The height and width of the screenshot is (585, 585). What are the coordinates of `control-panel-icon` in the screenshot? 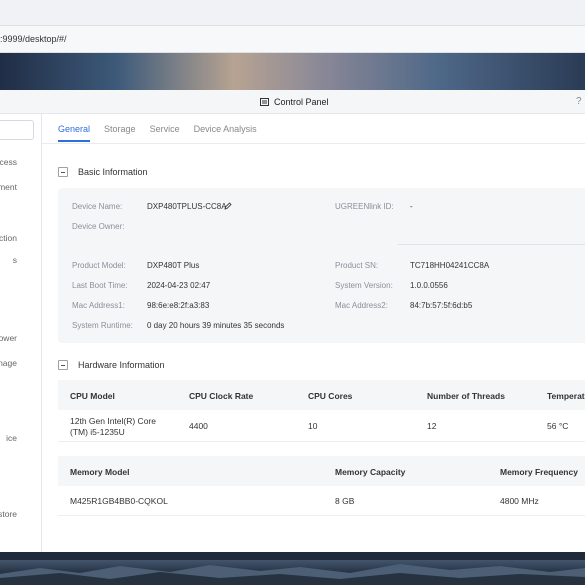 It's located at (264, 102).